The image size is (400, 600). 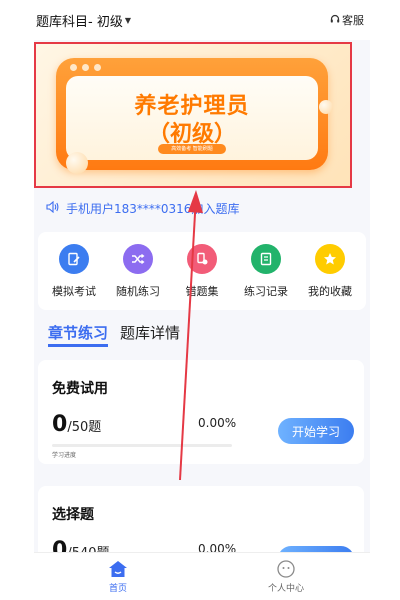 What do you see at coordinates (53, 208) in the screenshot?
I see `speaker-icon` at bounding box center [53, 208].